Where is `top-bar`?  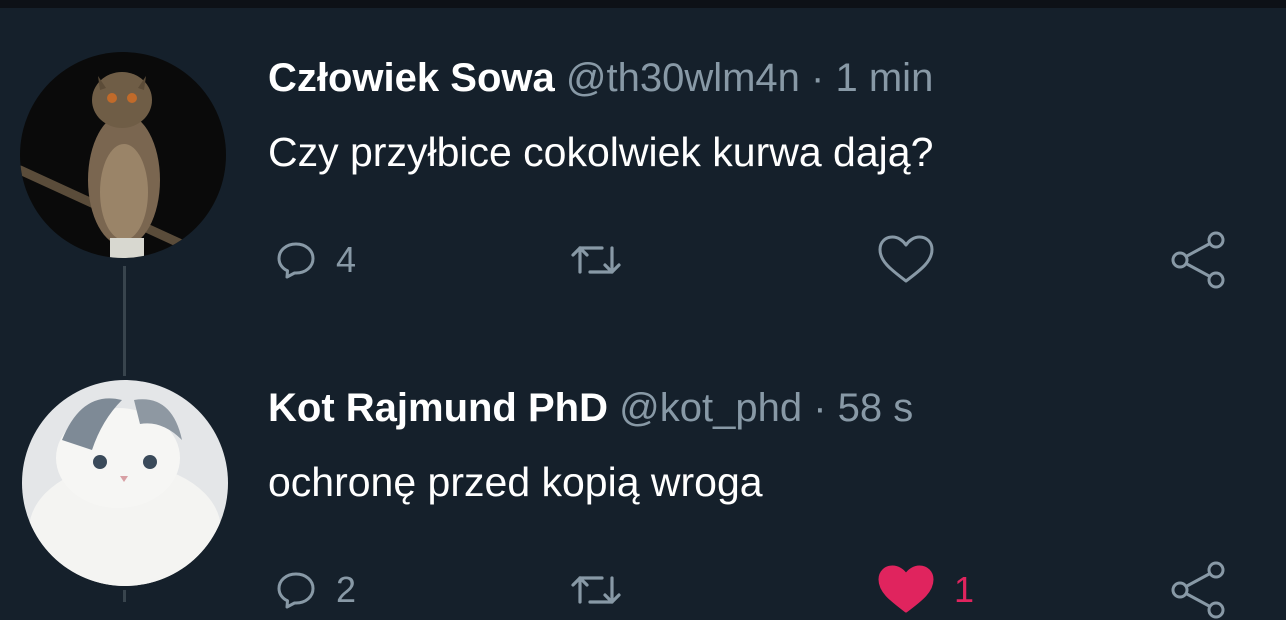
top-bar is located at coordinates (643, 4).